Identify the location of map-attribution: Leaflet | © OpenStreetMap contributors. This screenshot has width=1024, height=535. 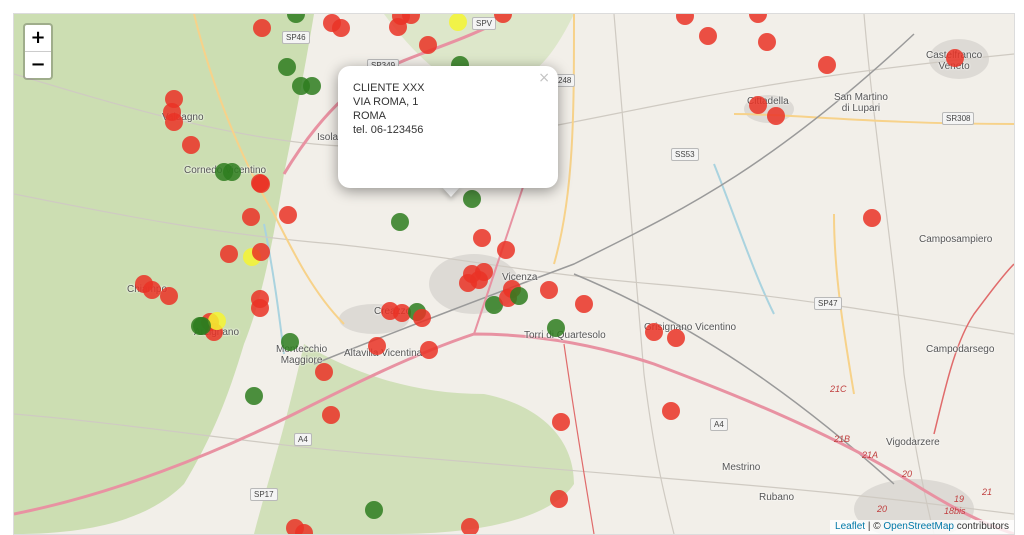
(922, 527).